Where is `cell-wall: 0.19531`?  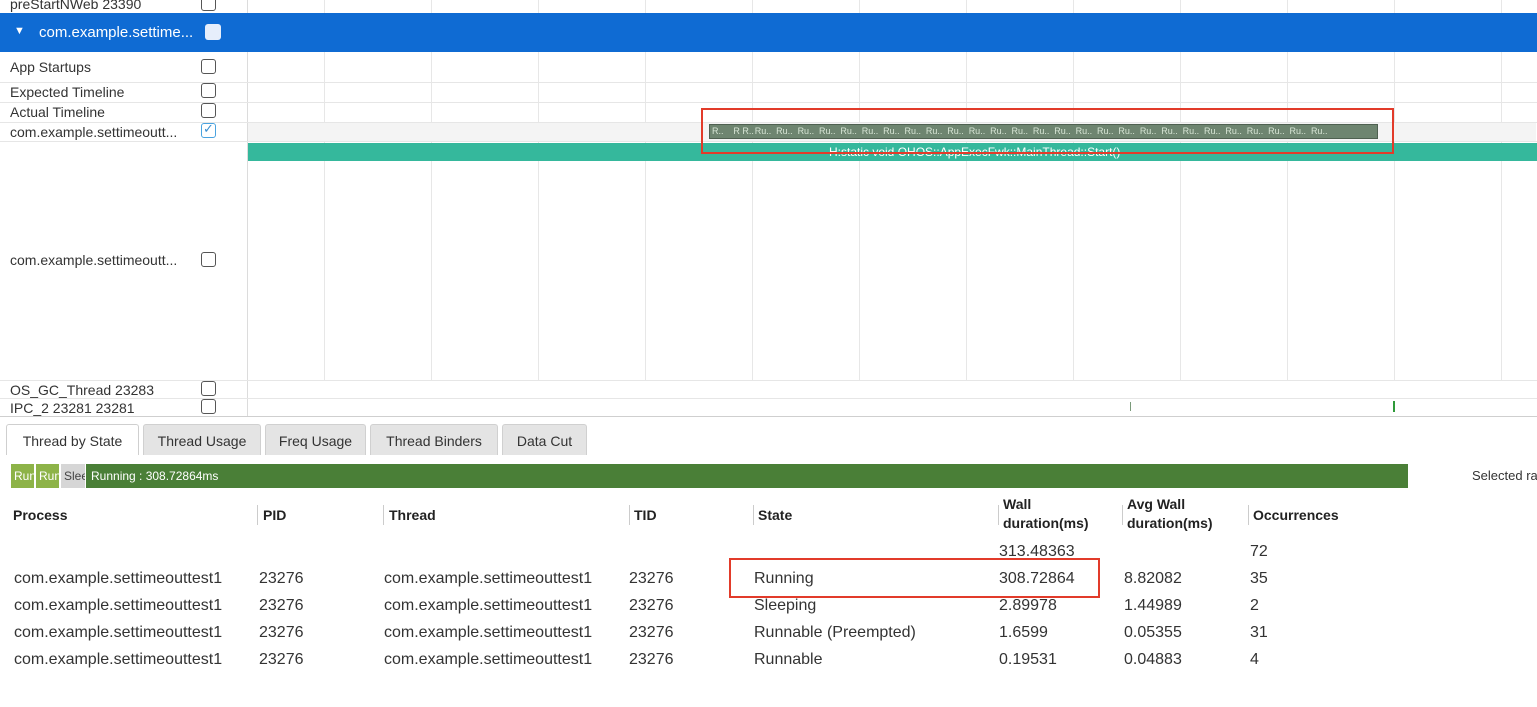 cell-wall: 0.19531 is located at coordinates (1028, 659).